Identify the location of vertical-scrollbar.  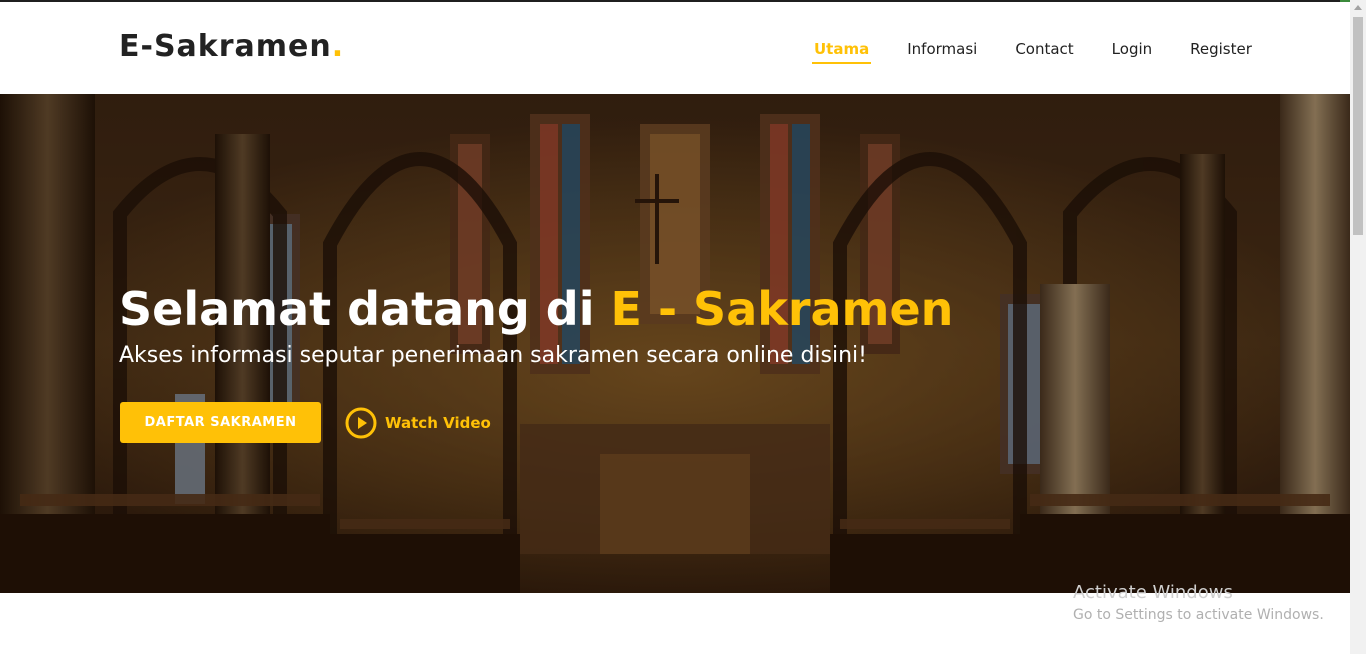
(1358, 327).